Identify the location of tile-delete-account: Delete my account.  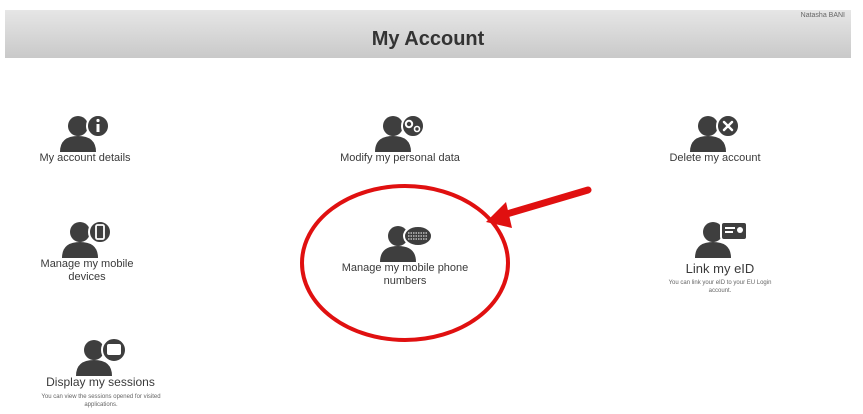
(715, 138).